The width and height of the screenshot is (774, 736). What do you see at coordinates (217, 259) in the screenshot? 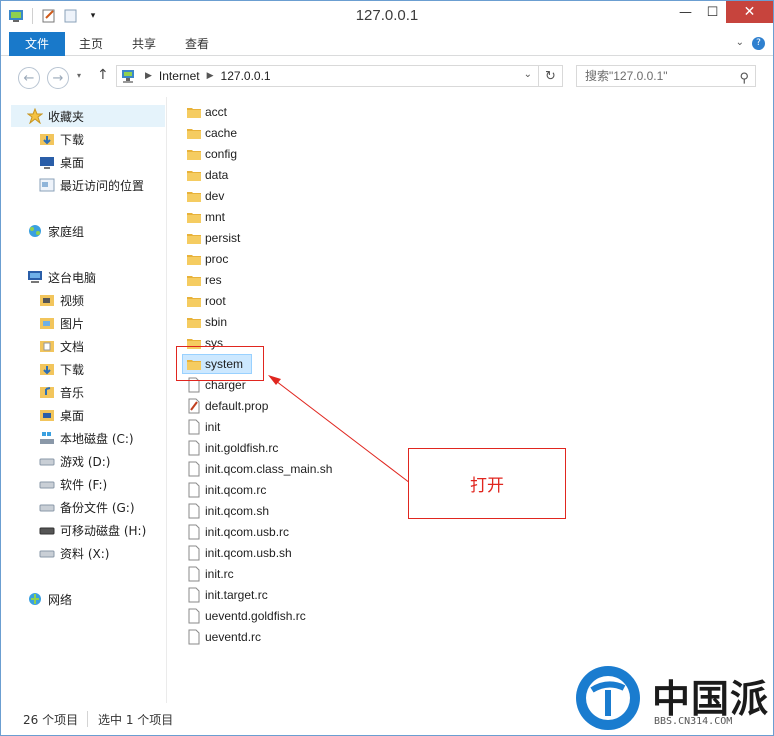
I see `item-label: proc` at bounding box center [217, 259].